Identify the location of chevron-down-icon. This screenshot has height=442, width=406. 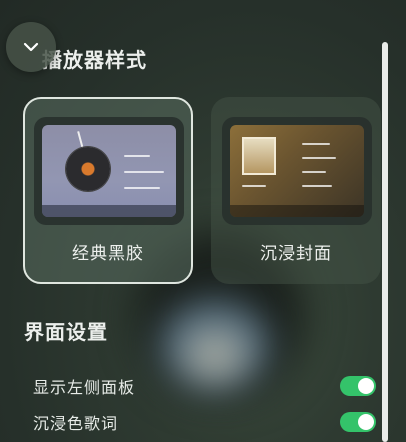
(31, 47).